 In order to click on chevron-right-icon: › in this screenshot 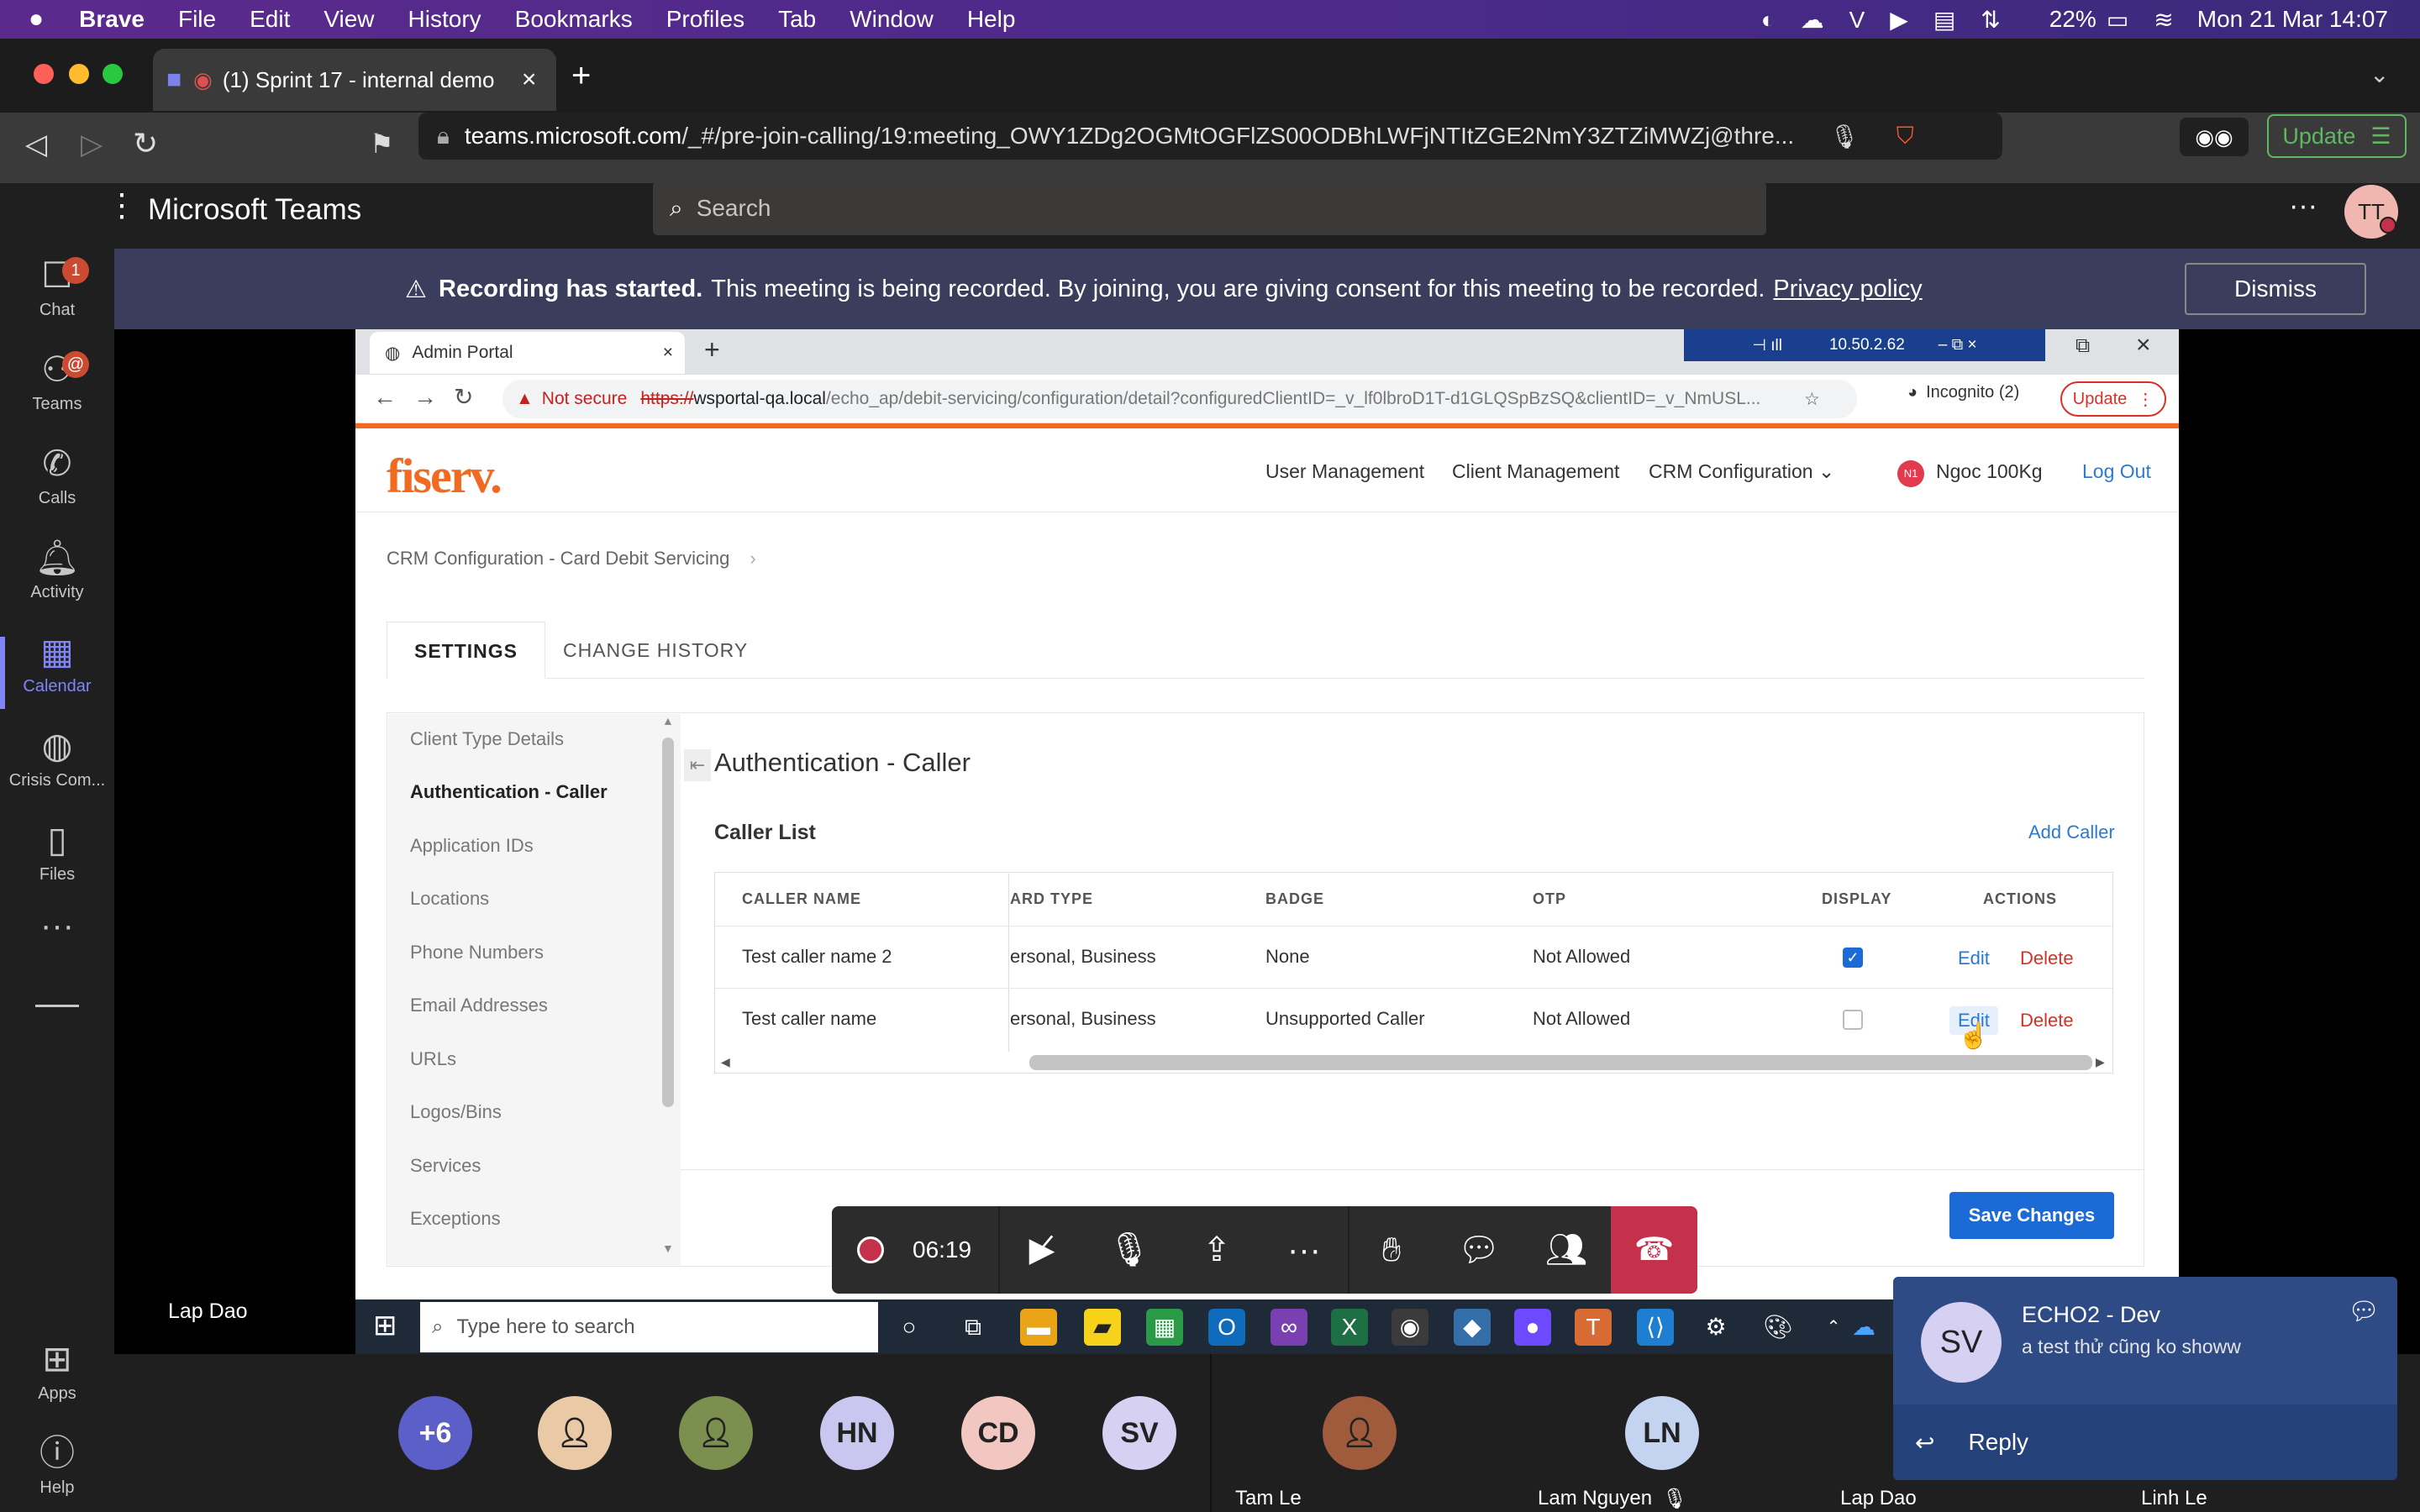, I will do `click(753, 558)`.